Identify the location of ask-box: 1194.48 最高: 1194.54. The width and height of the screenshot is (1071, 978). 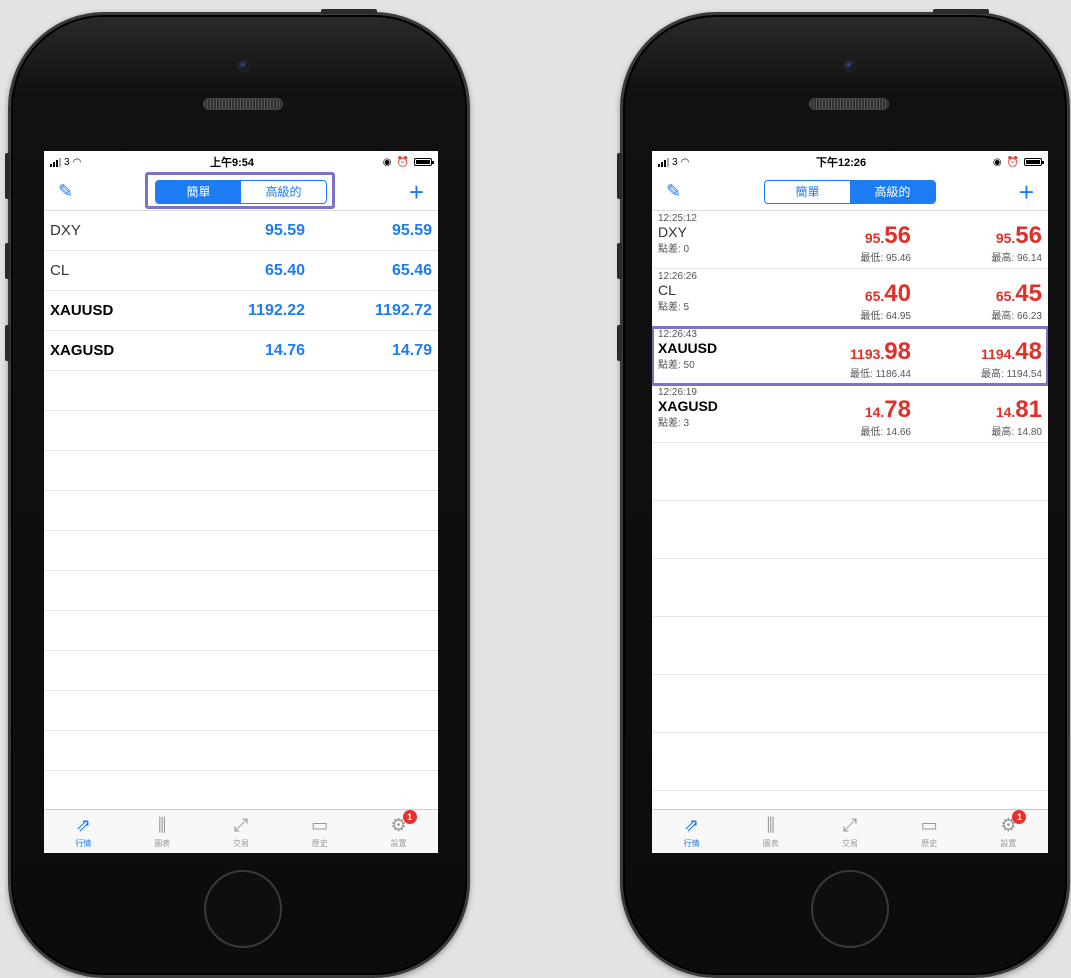
(1011, 359).